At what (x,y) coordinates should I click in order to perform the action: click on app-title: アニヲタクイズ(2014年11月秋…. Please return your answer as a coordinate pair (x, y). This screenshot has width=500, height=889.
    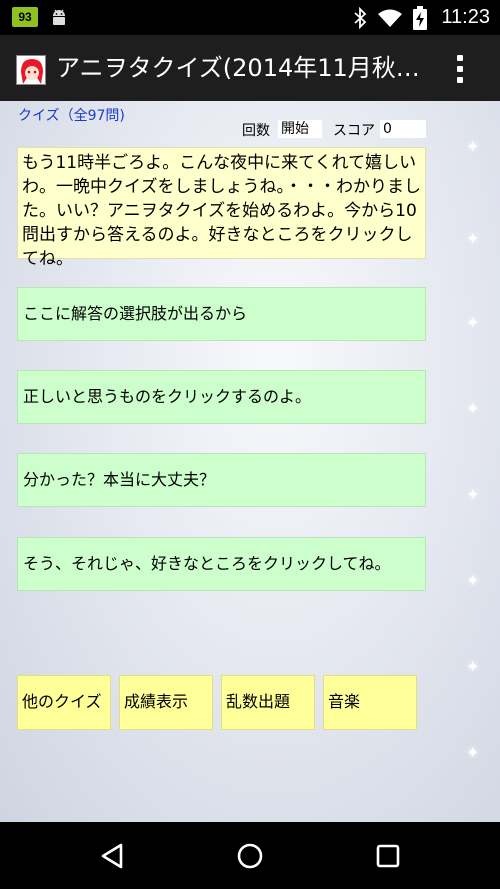
    Looking at the image, I should click on (238, 68).